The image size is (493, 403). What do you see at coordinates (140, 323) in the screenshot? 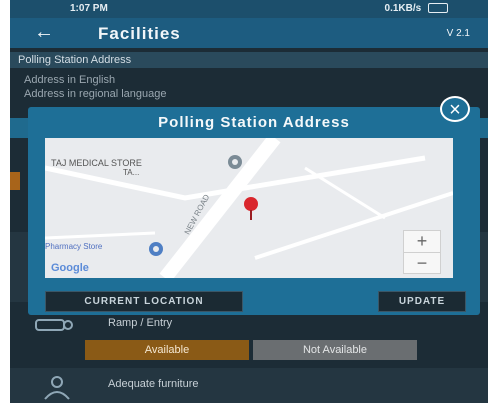
I see `ramp-label: Ramp / Entry` at bounding box center [140, 323].